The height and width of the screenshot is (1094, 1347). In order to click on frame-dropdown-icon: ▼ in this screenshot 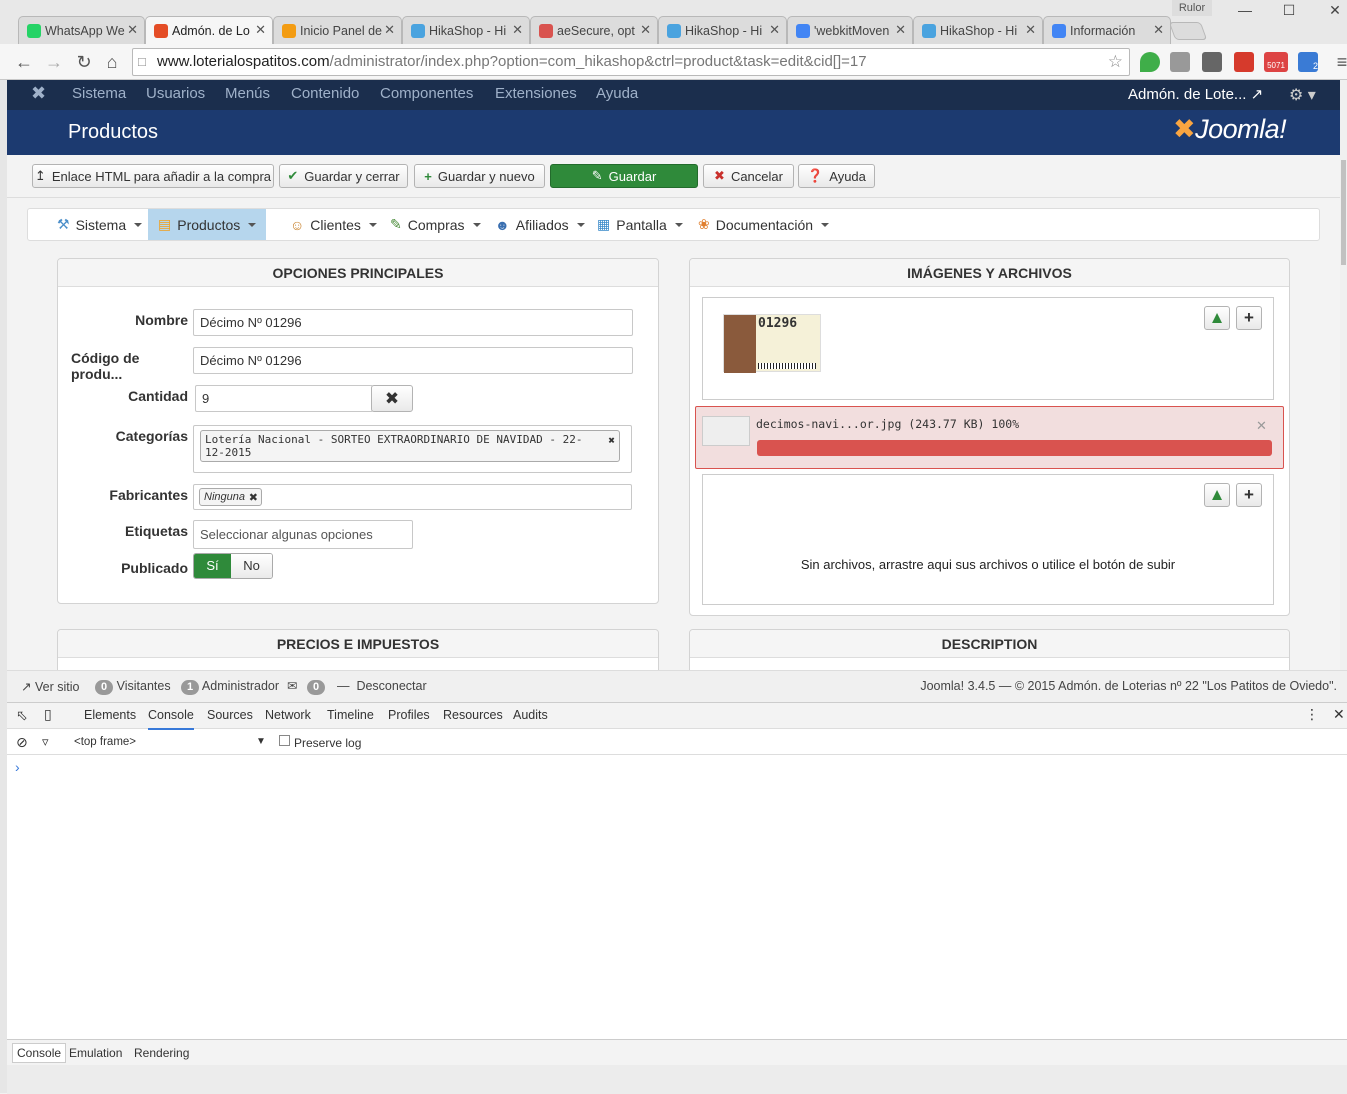, I will do `click(261, 741)`.